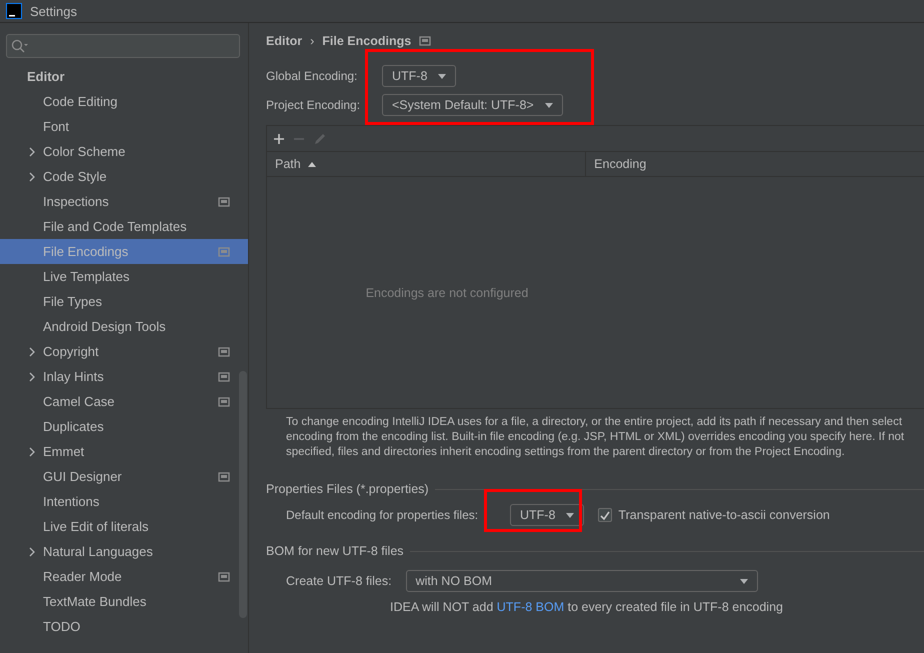 The height and width of the screenshot is (653, 924). What do you see at coordinates (367, 41) in the screenshot?
I see `breadcrumb-current: File Encodings` at bounding box center [367, 41].